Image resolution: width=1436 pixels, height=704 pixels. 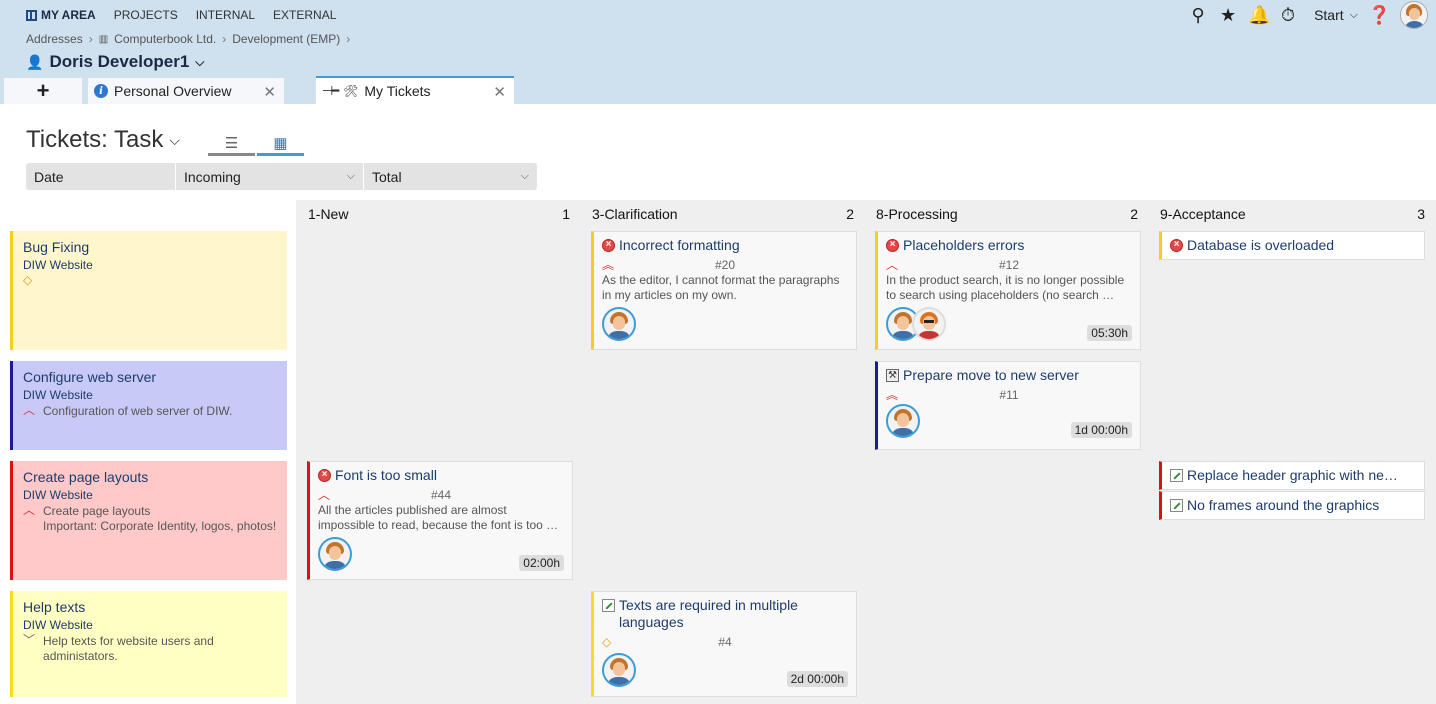 I want to click on board-view-button: ▦, so click(x=280, y=144).